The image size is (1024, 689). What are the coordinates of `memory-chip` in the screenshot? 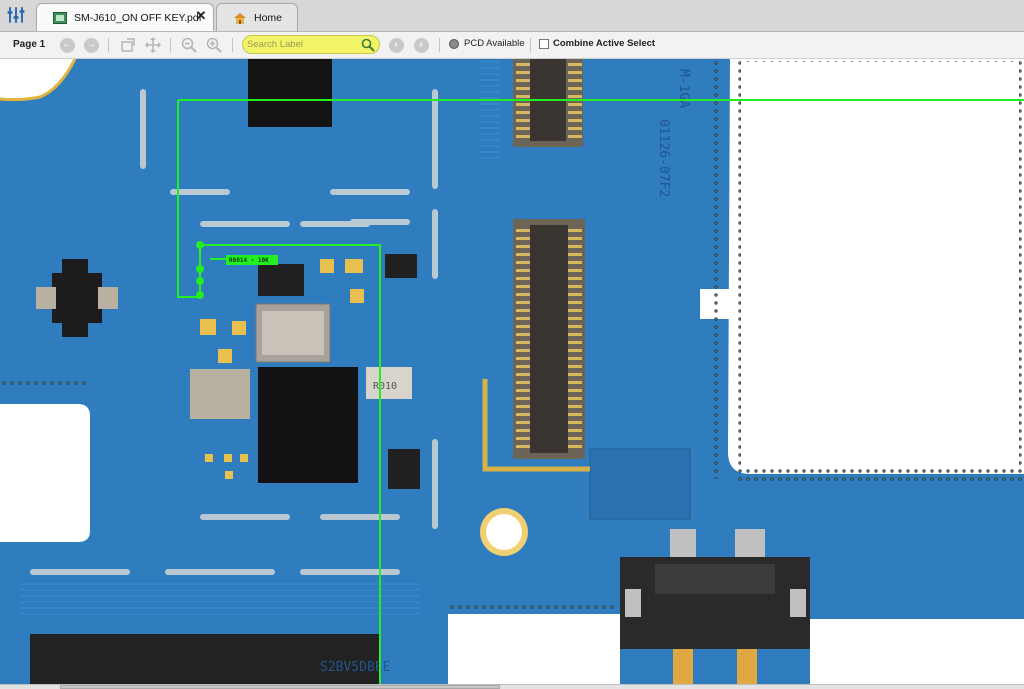 It's located at (205, 659).